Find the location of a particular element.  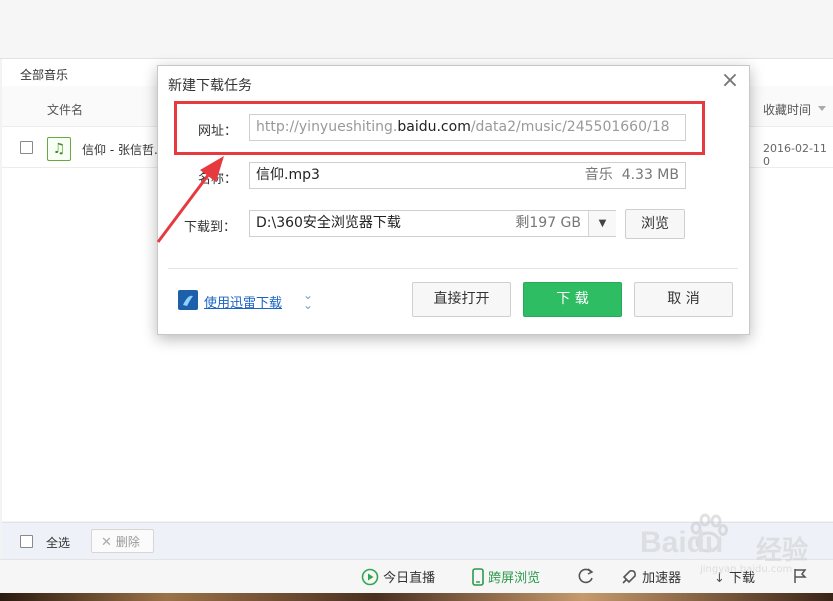

file-size: 4.33 MB is located at coordinates (650, 175).